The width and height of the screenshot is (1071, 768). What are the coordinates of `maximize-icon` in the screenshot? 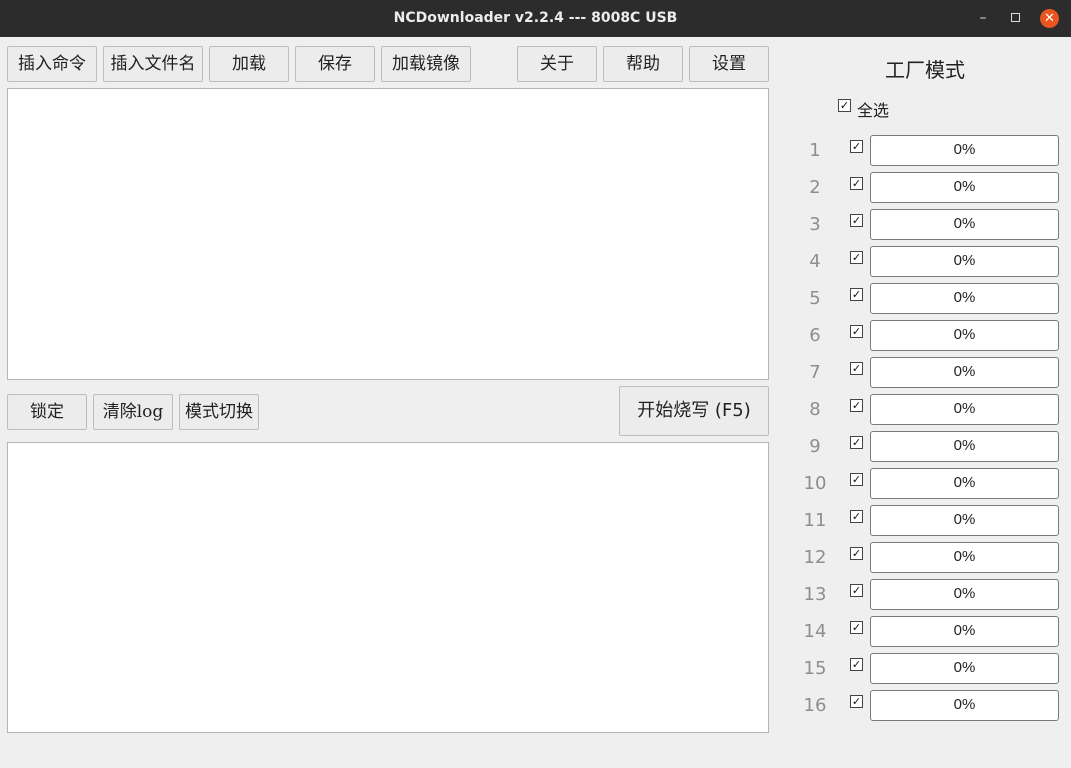 It's located at (1015, 18).